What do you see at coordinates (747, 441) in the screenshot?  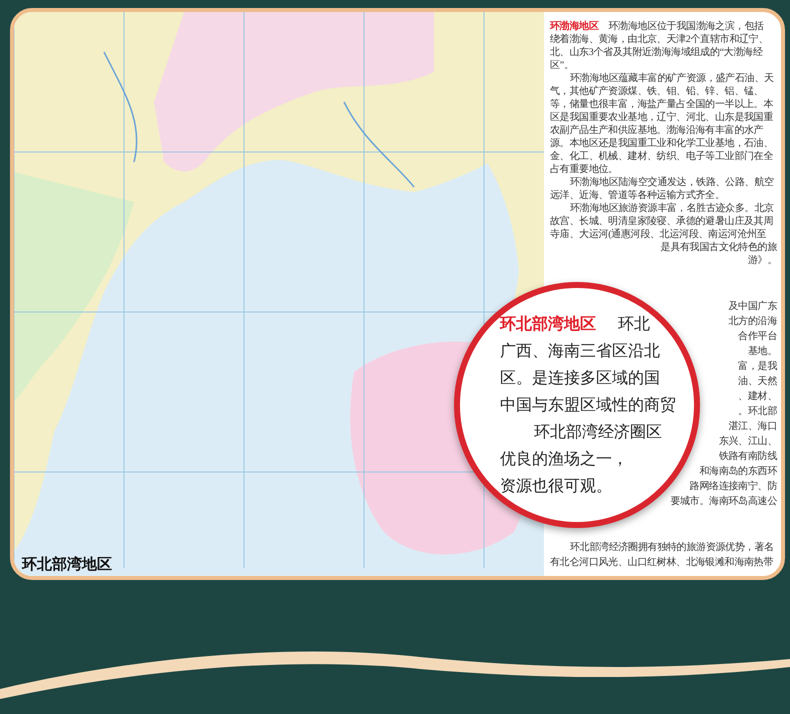 I see `text-fragment: 东兴、江山、` at bounding box center [747, 441].